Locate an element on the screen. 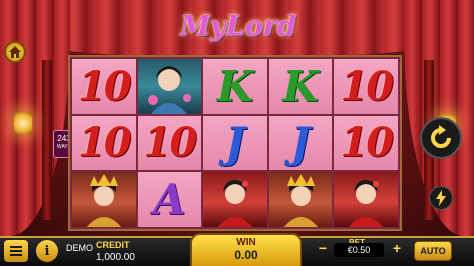 This screenshot has width=474, height=266. win-panel: WIN 0.00 is located at coordinates (246, 249).